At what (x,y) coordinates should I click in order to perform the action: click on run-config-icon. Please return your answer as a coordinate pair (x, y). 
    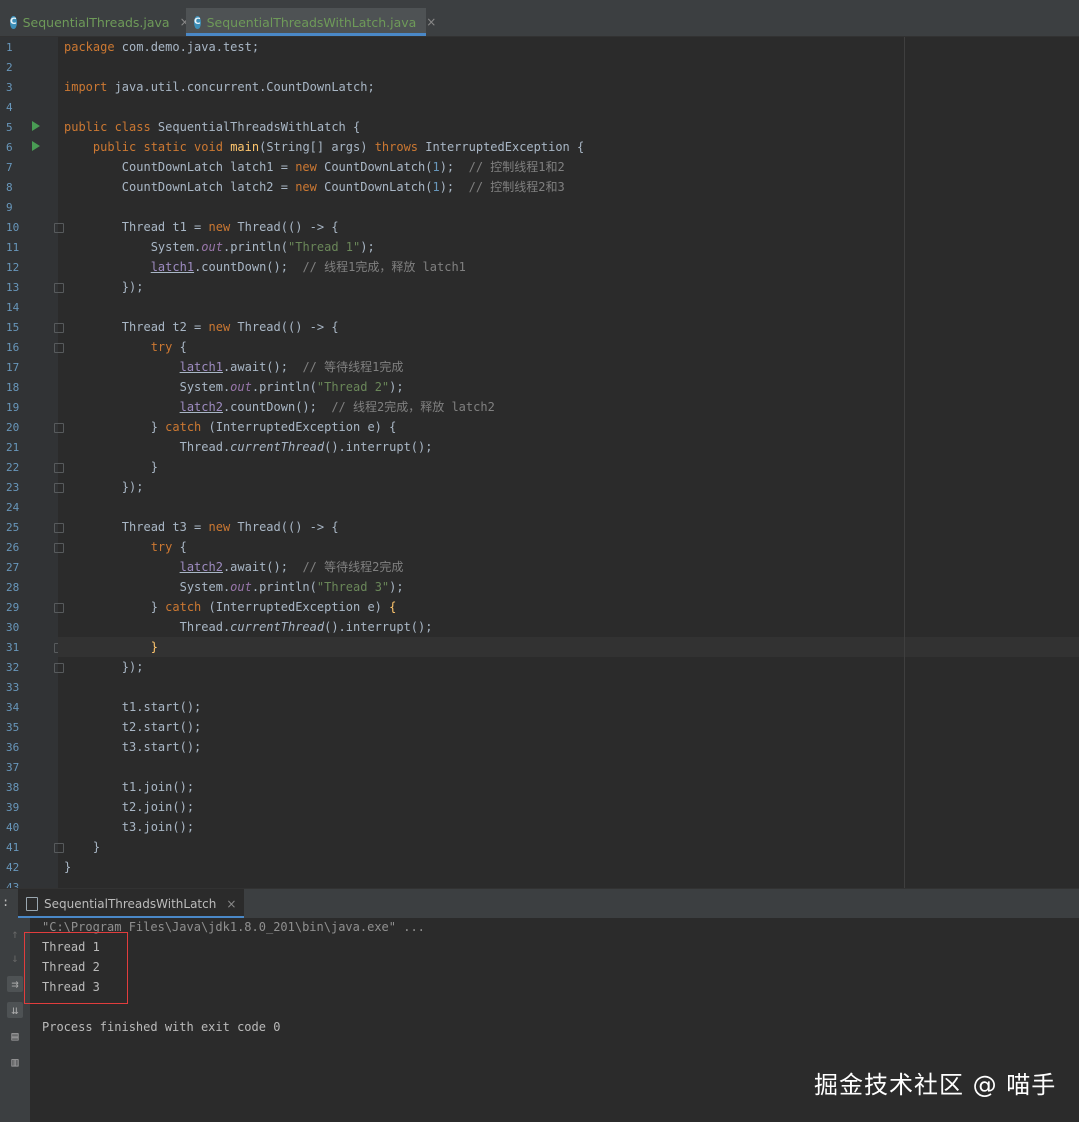
    Looking at the image, I should click on (32, 904).